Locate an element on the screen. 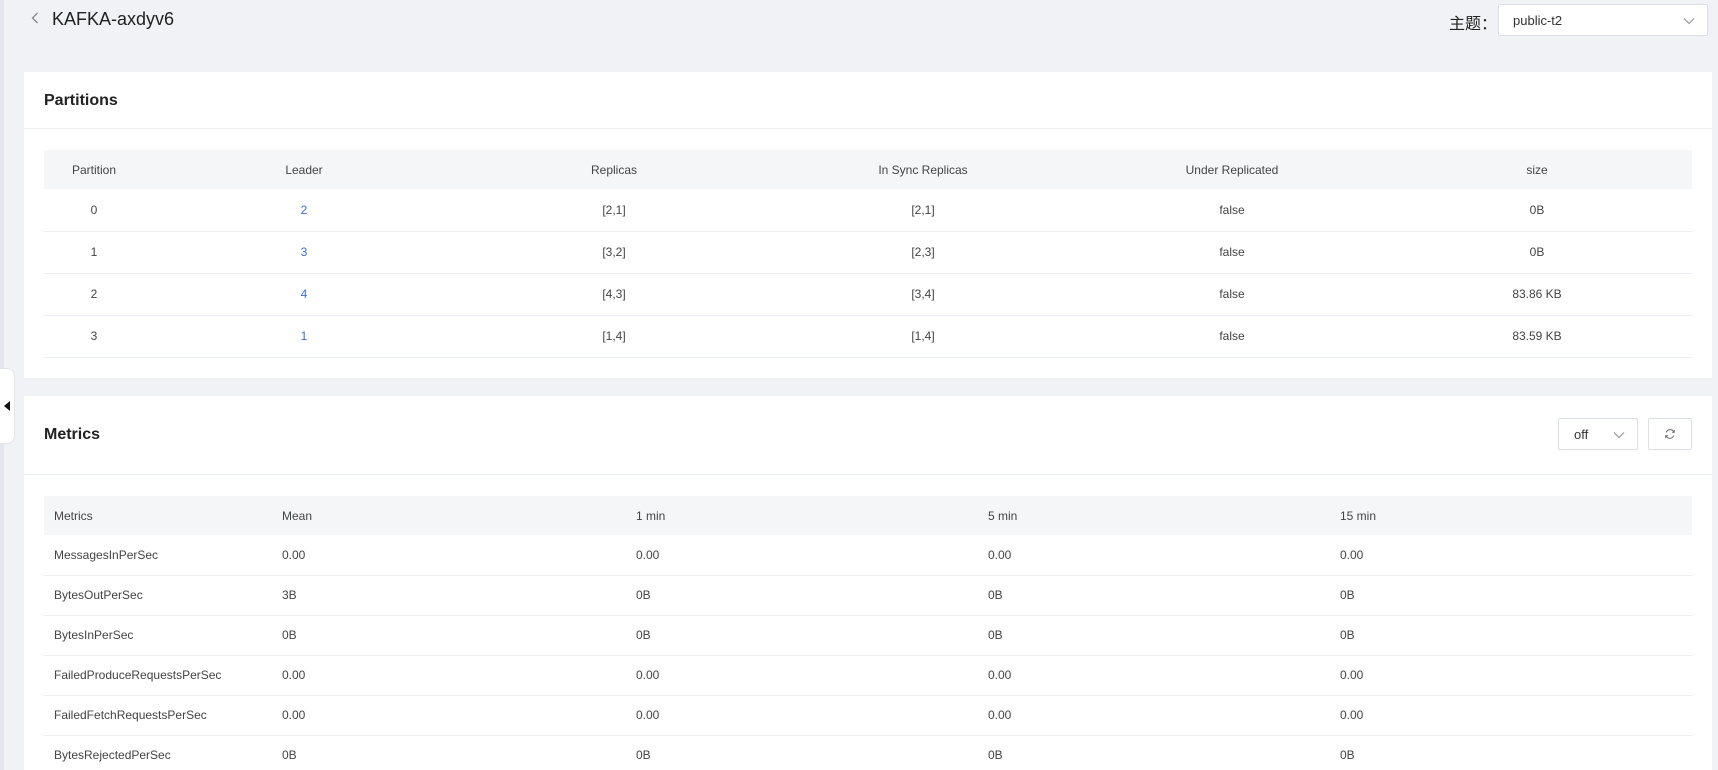  metrics-header-row: Metrics Mean 1 min 5 min 15 min is located at coordinates (868, 515).